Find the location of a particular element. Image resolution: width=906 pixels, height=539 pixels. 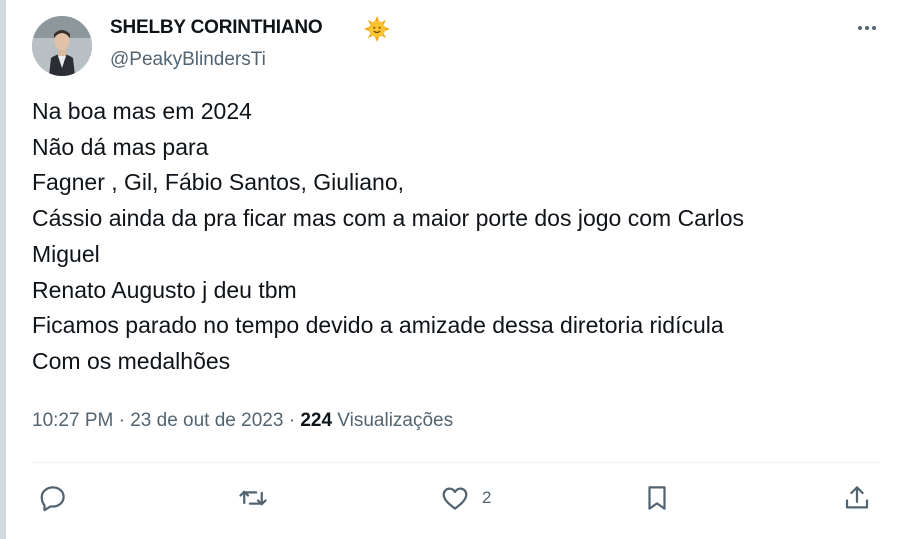

reply-button is located at coordinates (53, 498).